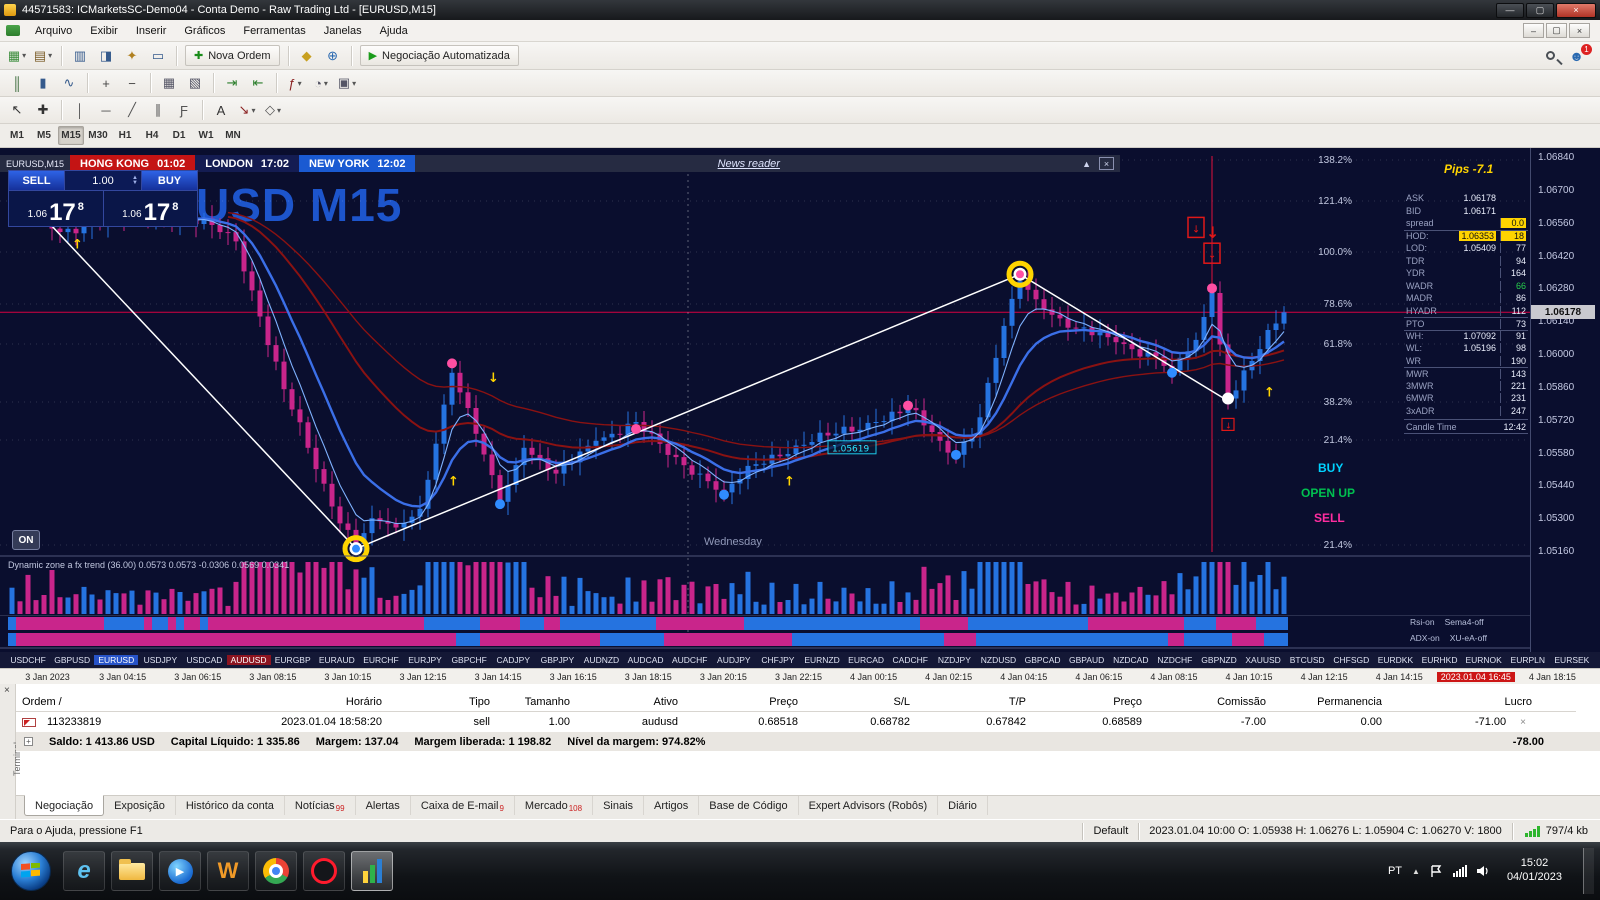 Image resolution: width=1600 pixels, height=900 pixels. Describe the element at coordinates (273, 110) in the screenshot. I see `shapes-icon: ◇ ▾` at that location.